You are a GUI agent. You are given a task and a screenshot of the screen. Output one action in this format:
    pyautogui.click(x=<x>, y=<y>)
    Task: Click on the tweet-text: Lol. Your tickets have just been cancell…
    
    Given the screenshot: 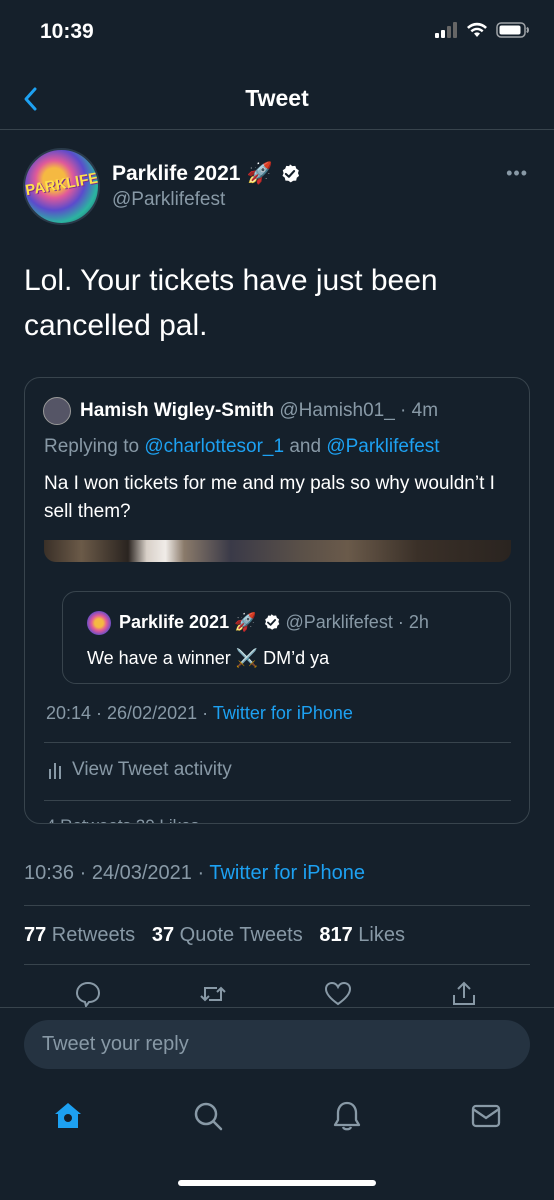 What is the action you would take?
    pyautogui.click(x=231, y=303)
    